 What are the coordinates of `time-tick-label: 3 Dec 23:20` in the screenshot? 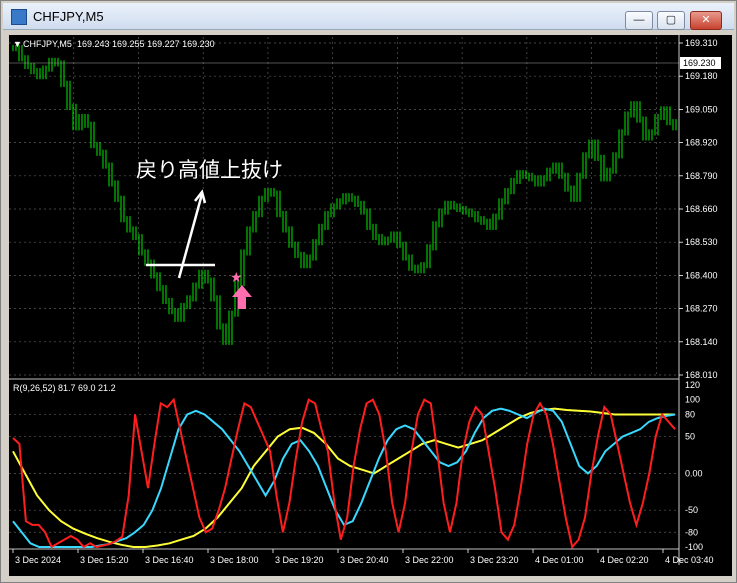 It's located at (494, 560).